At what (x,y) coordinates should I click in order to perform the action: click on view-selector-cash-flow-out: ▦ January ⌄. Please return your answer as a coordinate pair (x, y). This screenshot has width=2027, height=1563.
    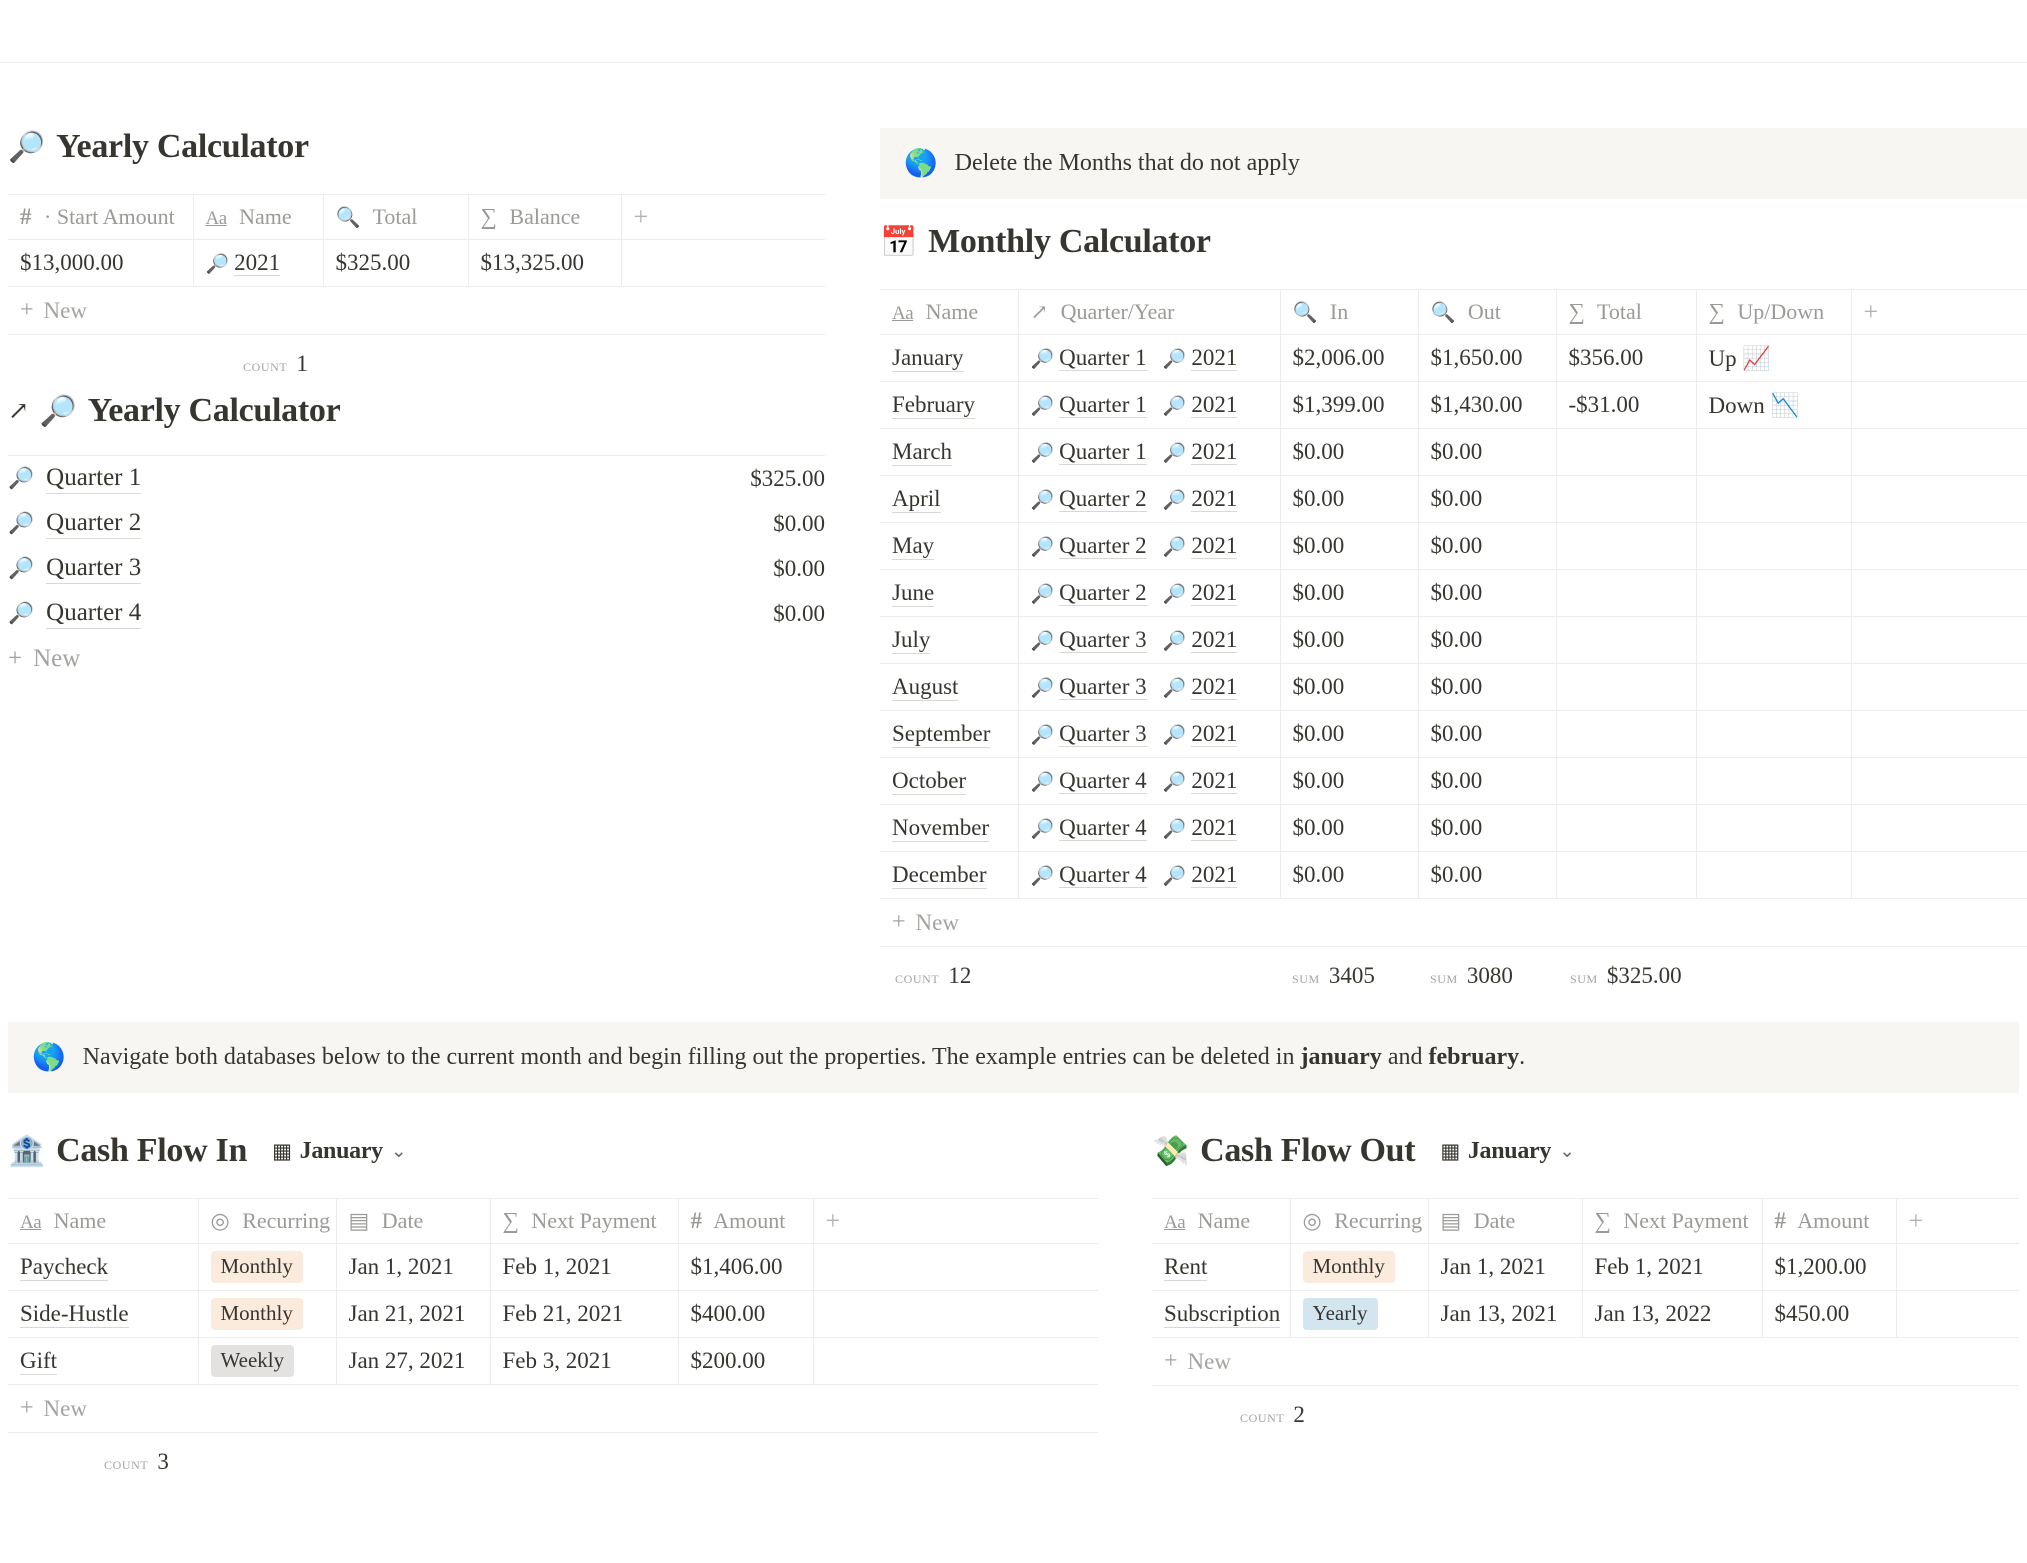
    Looking at the image, I should click on (1507, 1151).